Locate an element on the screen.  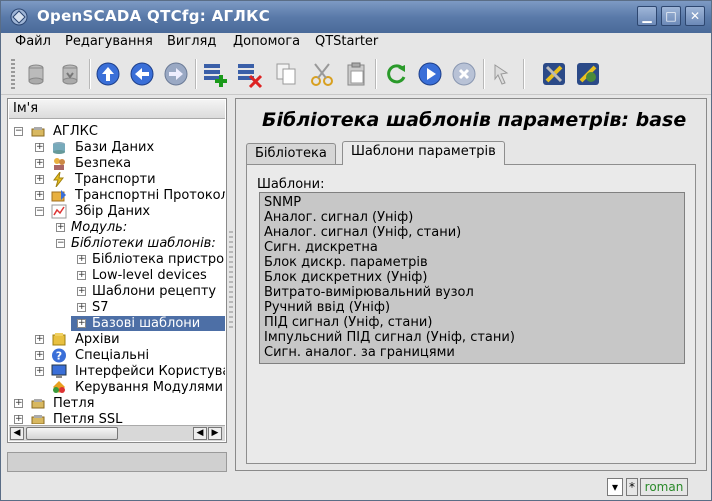
tree-node-modules-group: + Модуль: is located at coordinates (117, 227).